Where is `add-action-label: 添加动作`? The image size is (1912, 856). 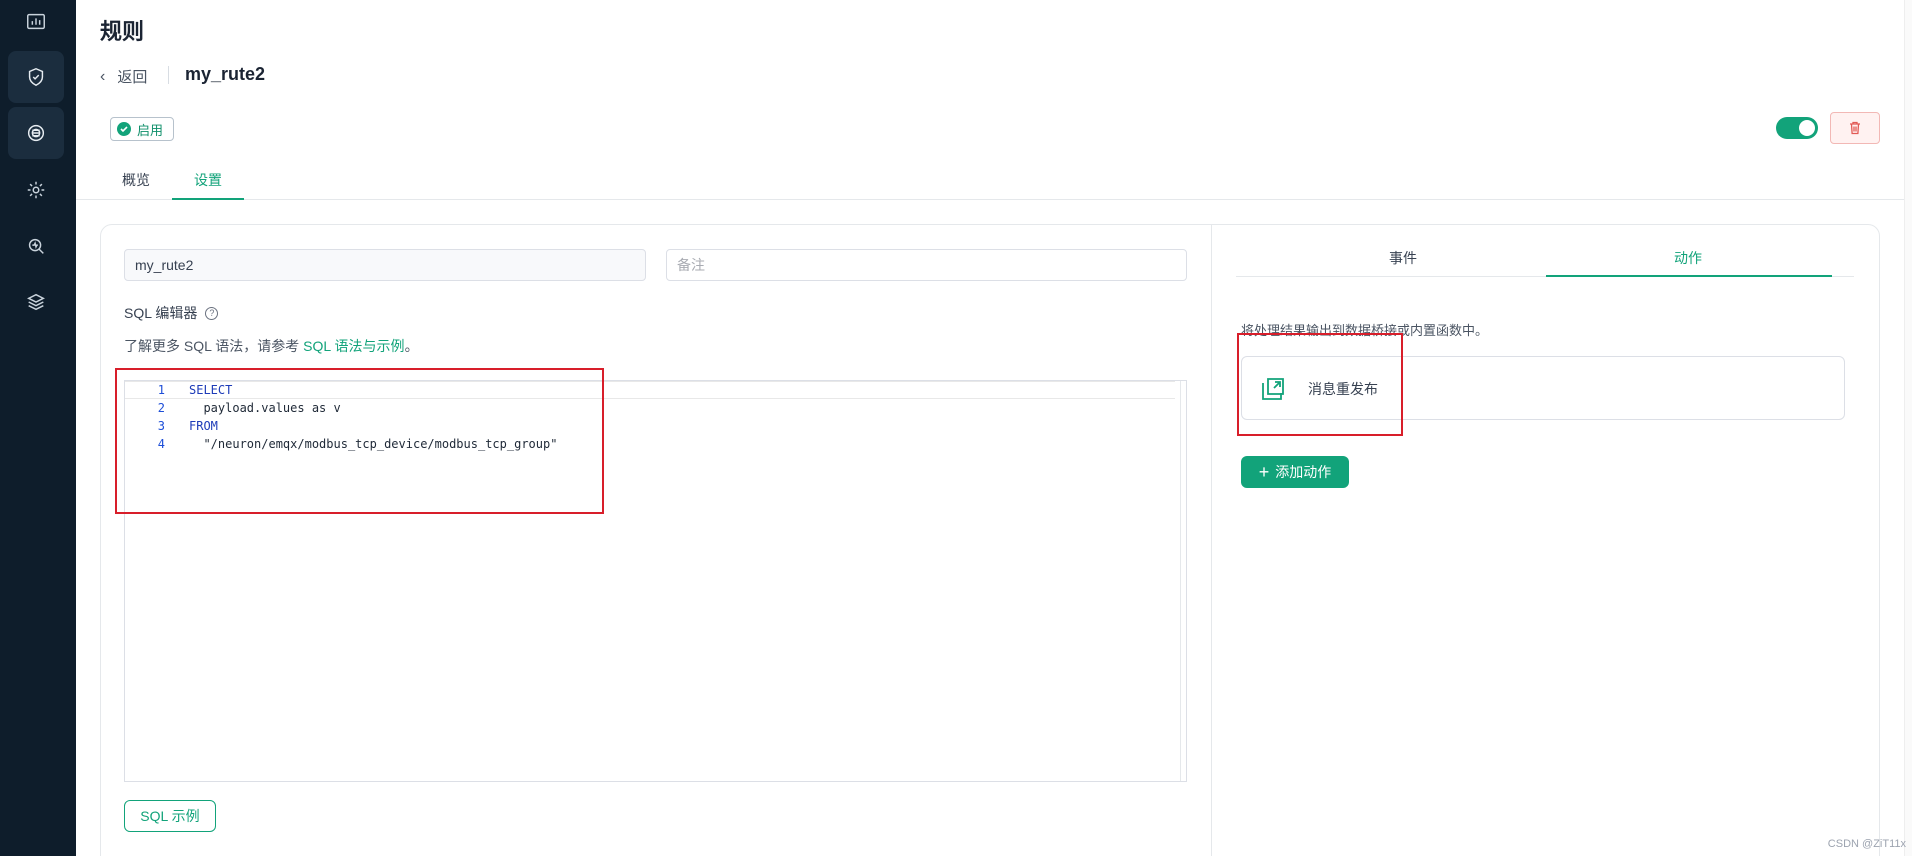
add-action-label: 添加动作 is located at coordinates (1303, 472).